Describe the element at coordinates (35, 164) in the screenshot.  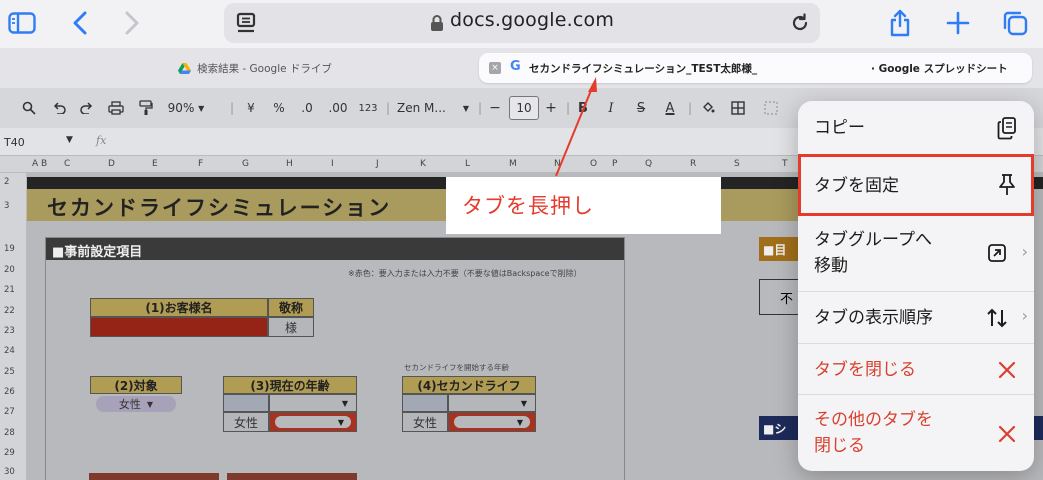
I see `column-label: A` at that location.